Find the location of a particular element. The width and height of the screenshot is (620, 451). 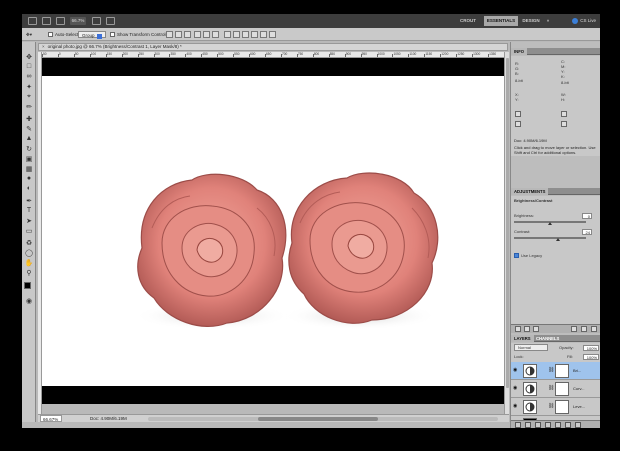

opacity-field: 100% is located at coordinates (591, 348).